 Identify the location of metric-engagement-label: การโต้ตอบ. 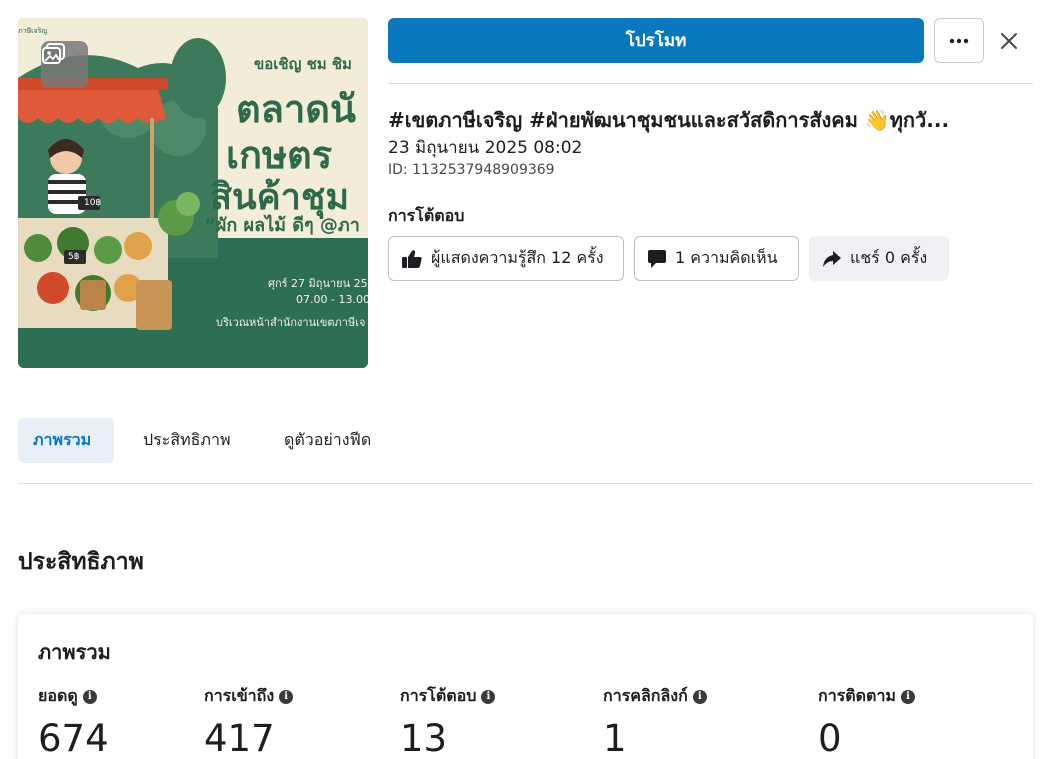
(438, 695).